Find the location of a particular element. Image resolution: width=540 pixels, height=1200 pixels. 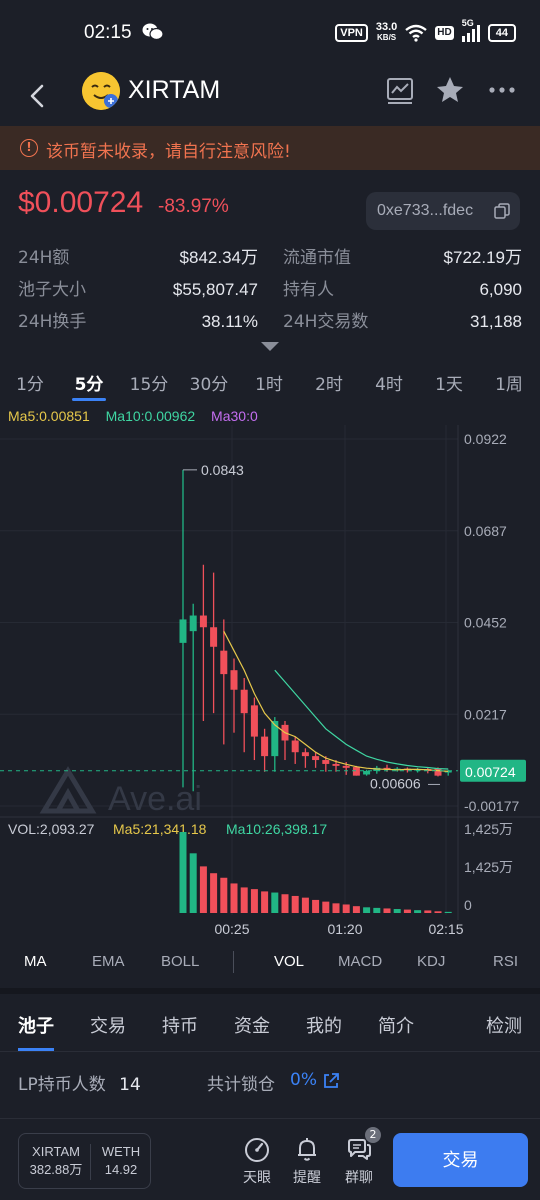

ma5-line is located at coordinates (336, 701).